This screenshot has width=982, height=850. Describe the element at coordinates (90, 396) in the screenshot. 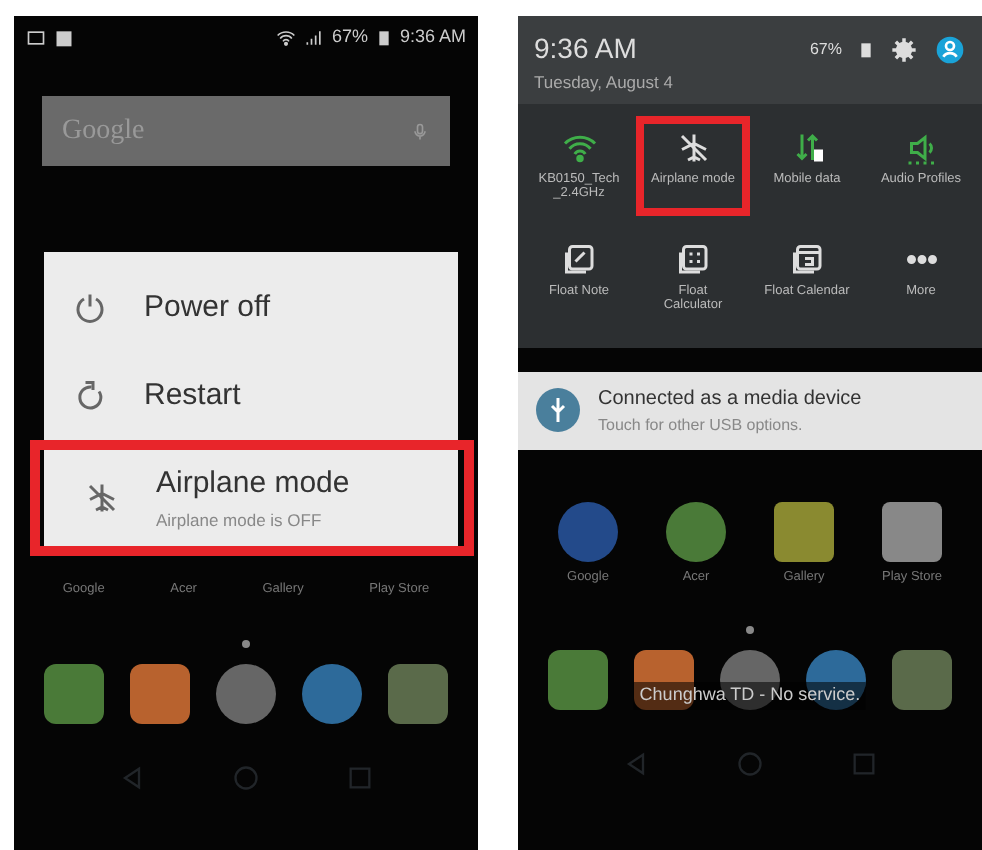

I see `restart-icon` at that location.